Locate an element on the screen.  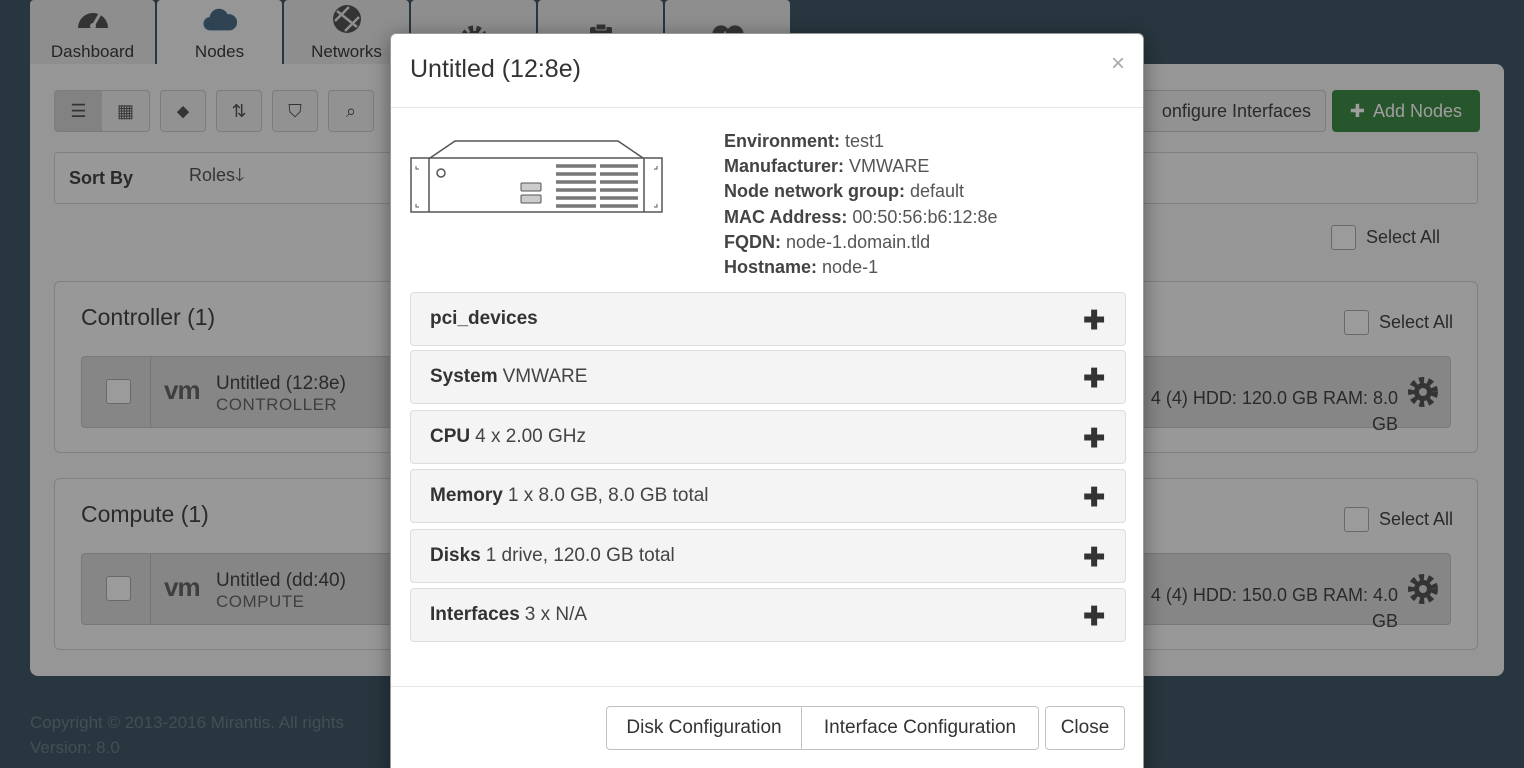
prop-environment: Environment: test1 is located at coordinates (804, 141).